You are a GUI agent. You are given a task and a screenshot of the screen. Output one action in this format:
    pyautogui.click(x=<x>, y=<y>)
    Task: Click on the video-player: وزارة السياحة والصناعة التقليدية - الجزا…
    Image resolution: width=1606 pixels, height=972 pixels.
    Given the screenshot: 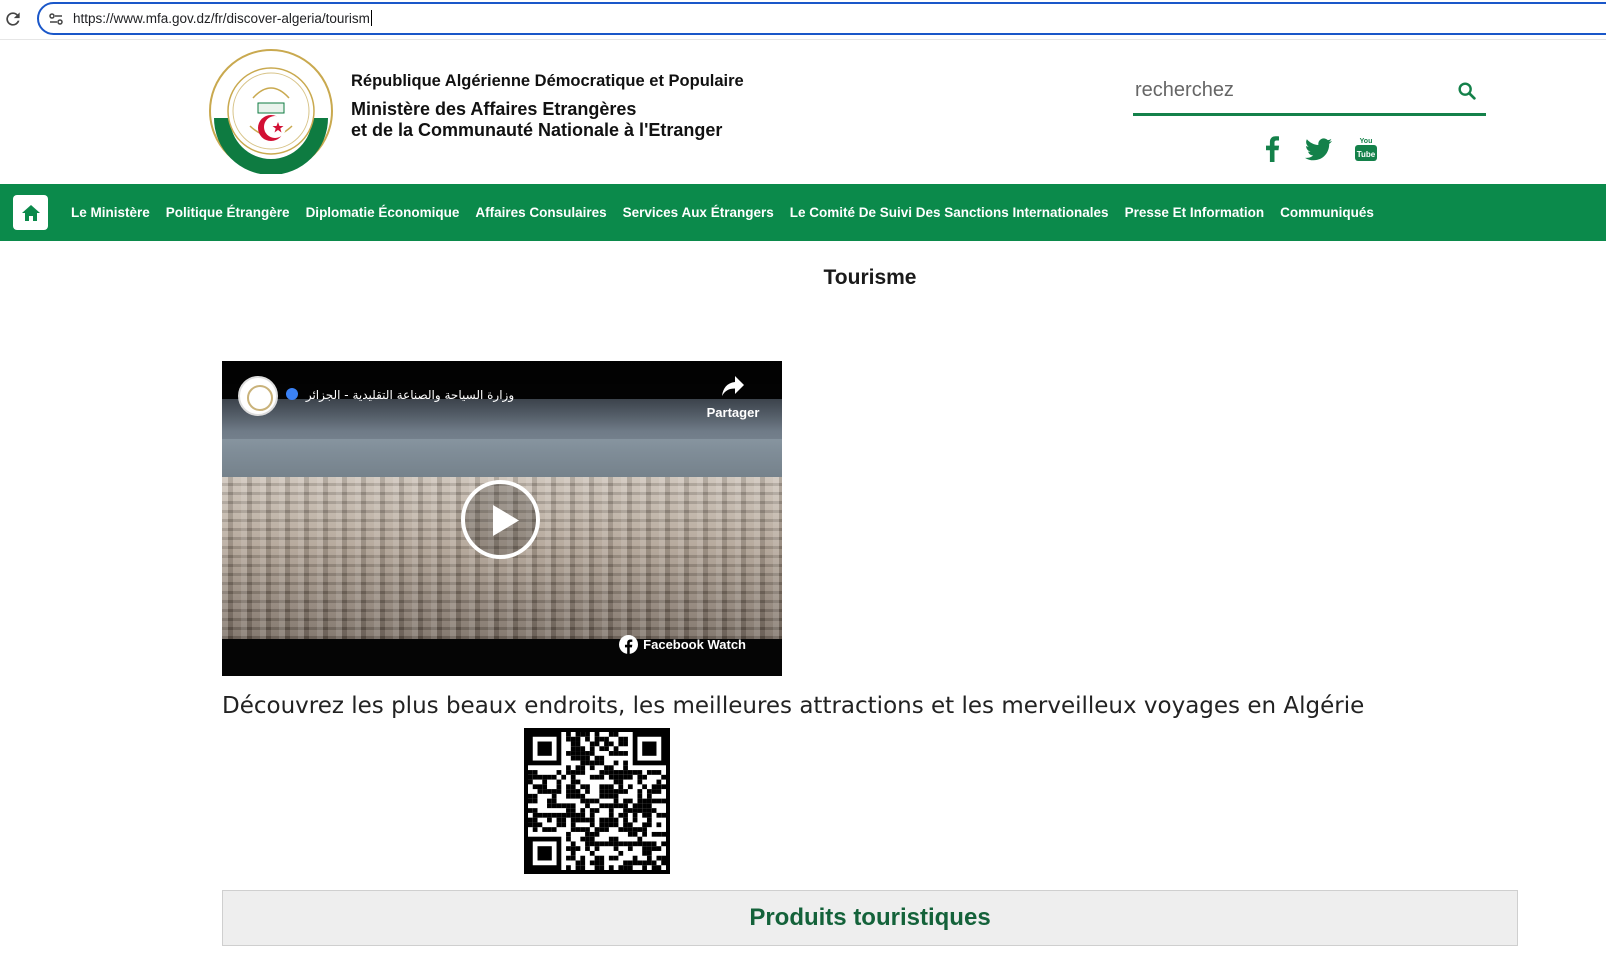 What is the action you would take?
    pyautogui.click(x=502, y=518)
    